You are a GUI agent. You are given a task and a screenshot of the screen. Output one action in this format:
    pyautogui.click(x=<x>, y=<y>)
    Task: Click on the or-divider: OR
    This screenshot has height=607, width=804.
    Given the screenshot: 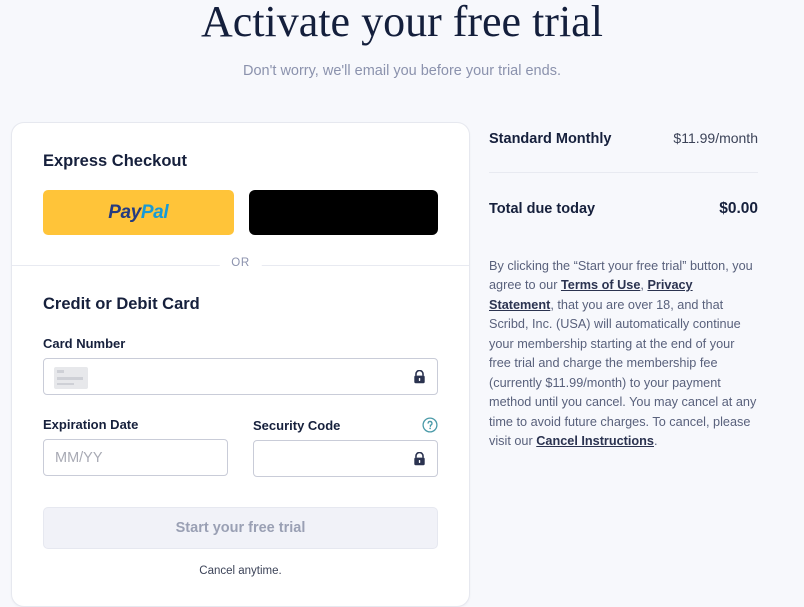 What is the action you would take?
    pyautogui.click(x=240, y=263)
    